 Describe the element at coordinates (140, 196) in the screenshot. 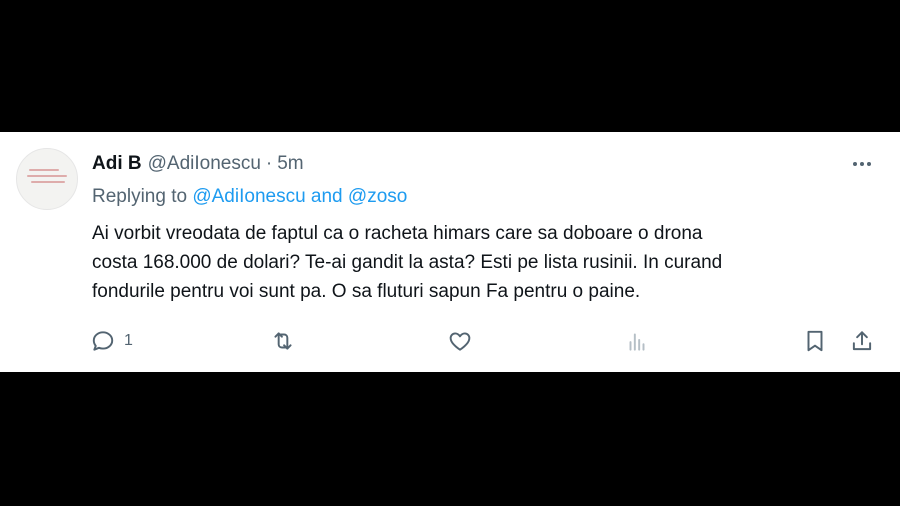

I see `replying-prefix: Replying to` at that location.